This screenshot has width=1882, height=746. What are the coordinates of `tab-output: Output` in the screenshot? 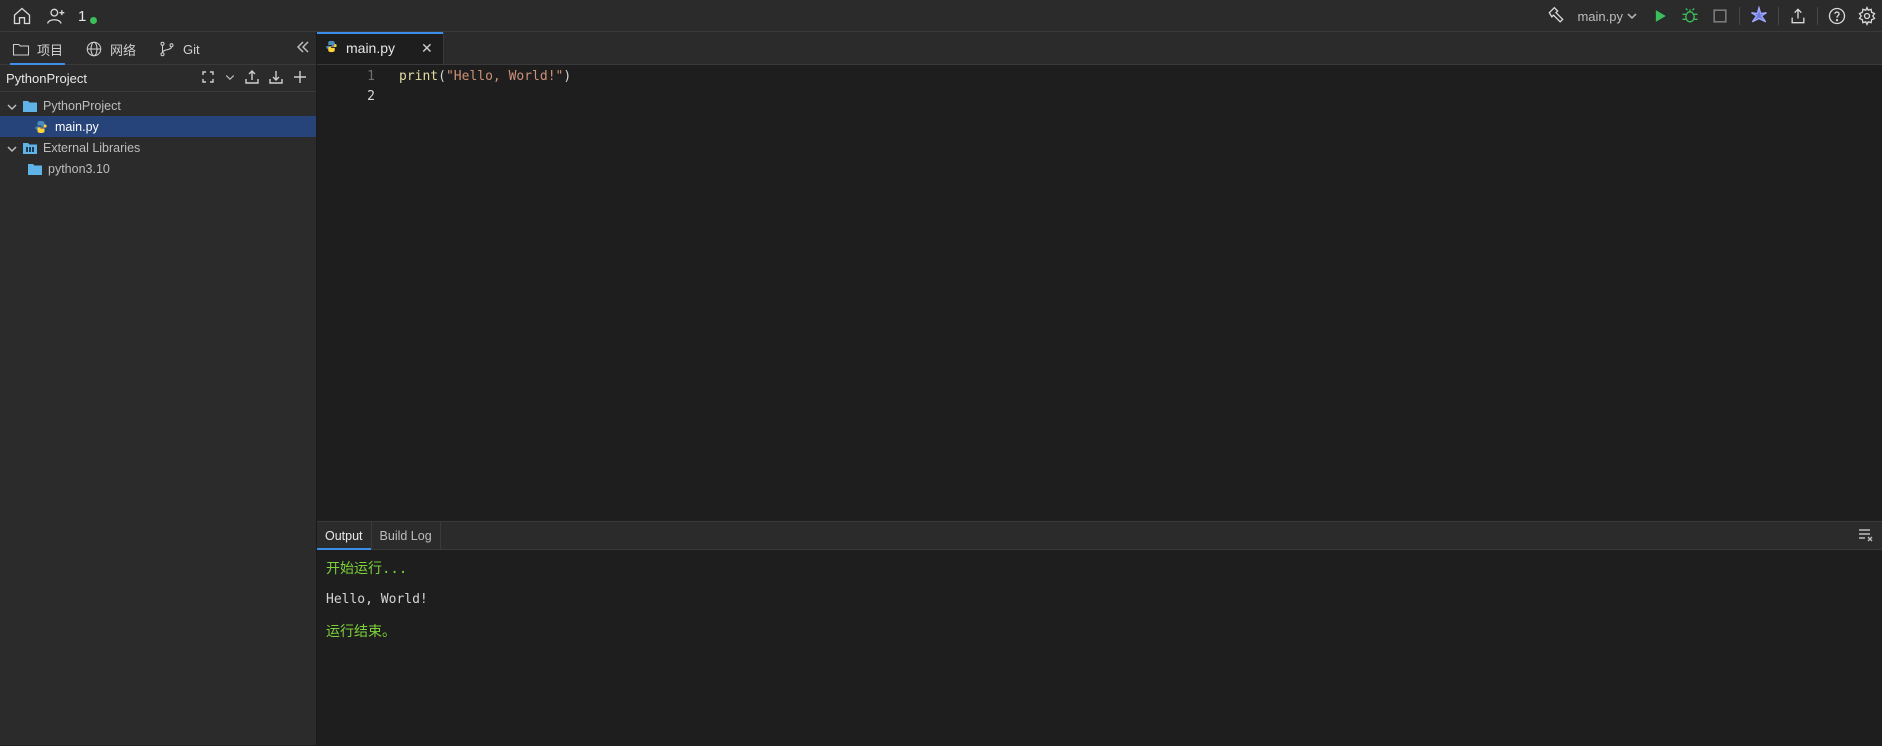 It's located at (344, 536).